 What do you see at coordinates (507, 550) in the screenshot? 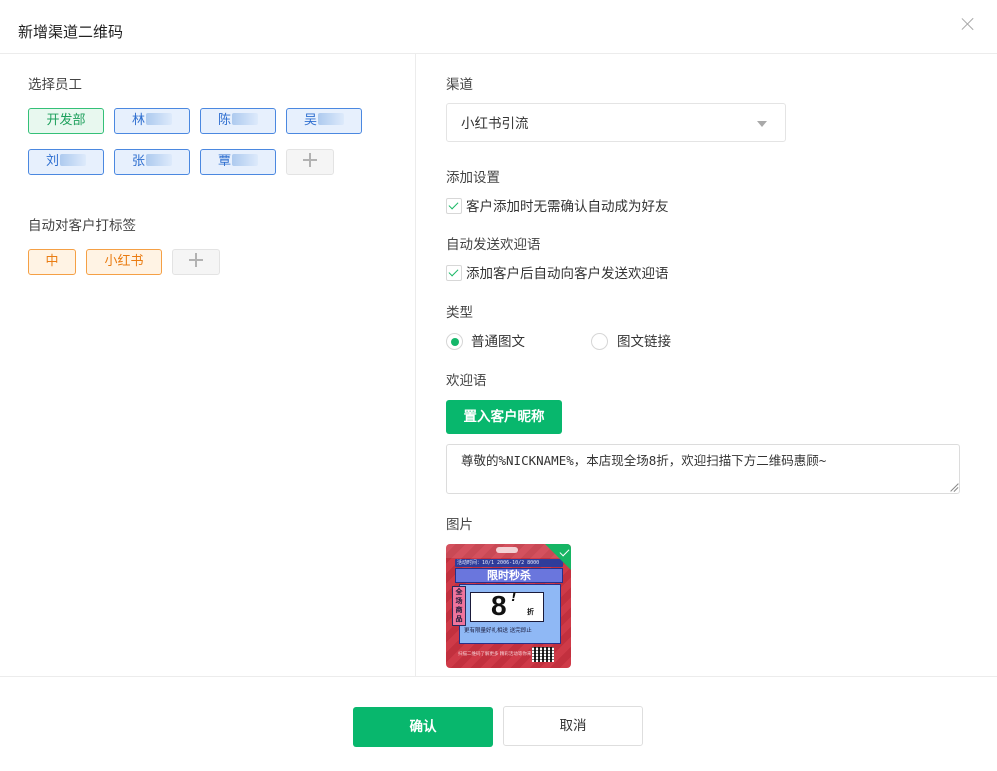
I see `poster-logo` at bounding box center [507, 550].